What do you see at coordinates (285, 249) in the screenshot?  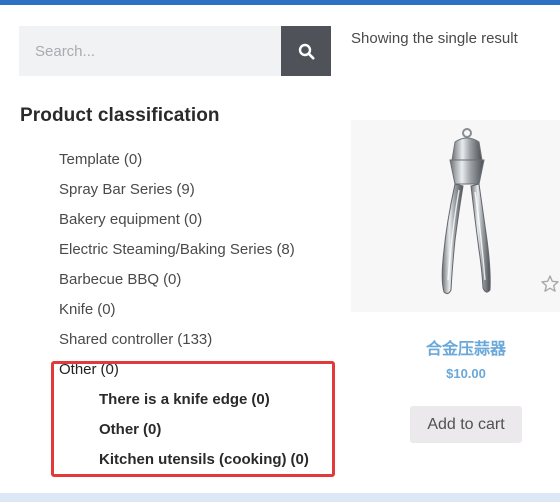 I see `category-count: (8)` at bounding box center [285, 249].